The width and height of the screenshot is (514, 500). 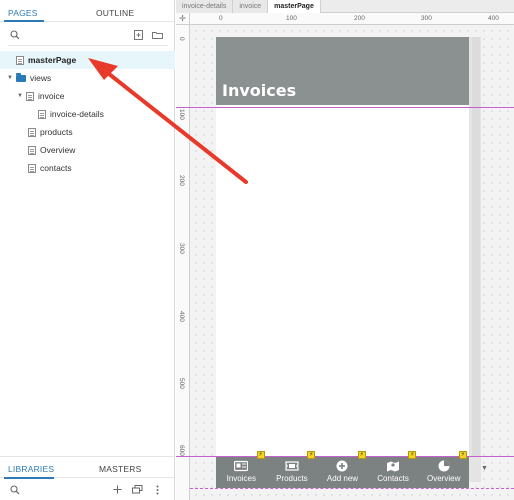 I want to click on nav-item-add-new: ⚡ Add new, so click(x=342, y=469).